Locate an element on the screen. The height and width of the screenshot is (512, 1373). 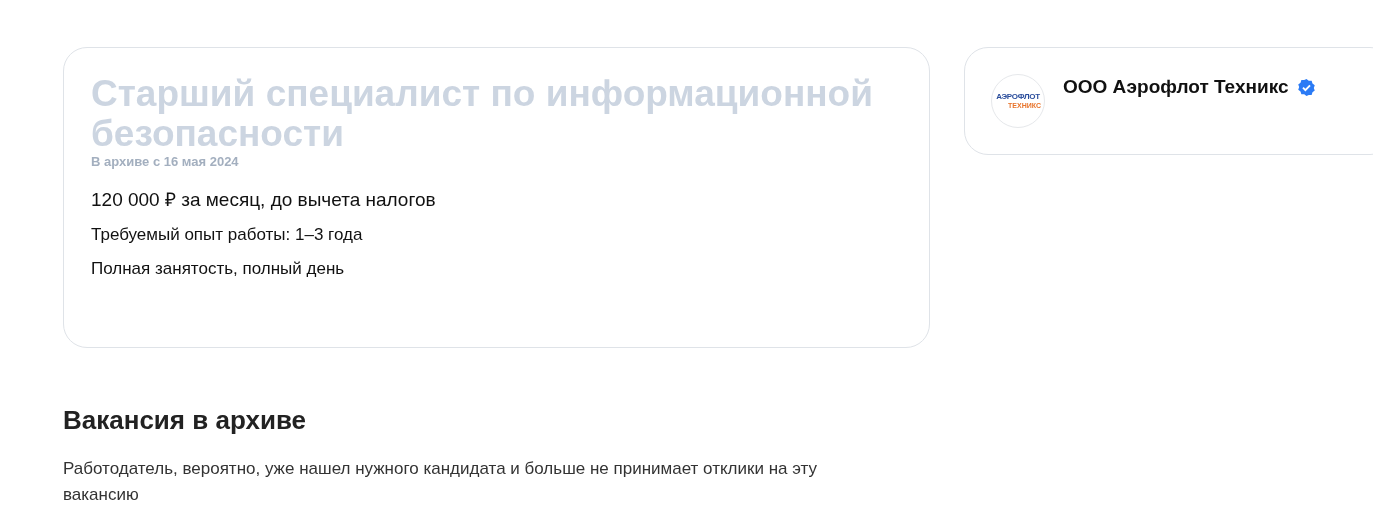
archive-date: В архиве с 16 мая 2024 is located at coordinates (165, 162).